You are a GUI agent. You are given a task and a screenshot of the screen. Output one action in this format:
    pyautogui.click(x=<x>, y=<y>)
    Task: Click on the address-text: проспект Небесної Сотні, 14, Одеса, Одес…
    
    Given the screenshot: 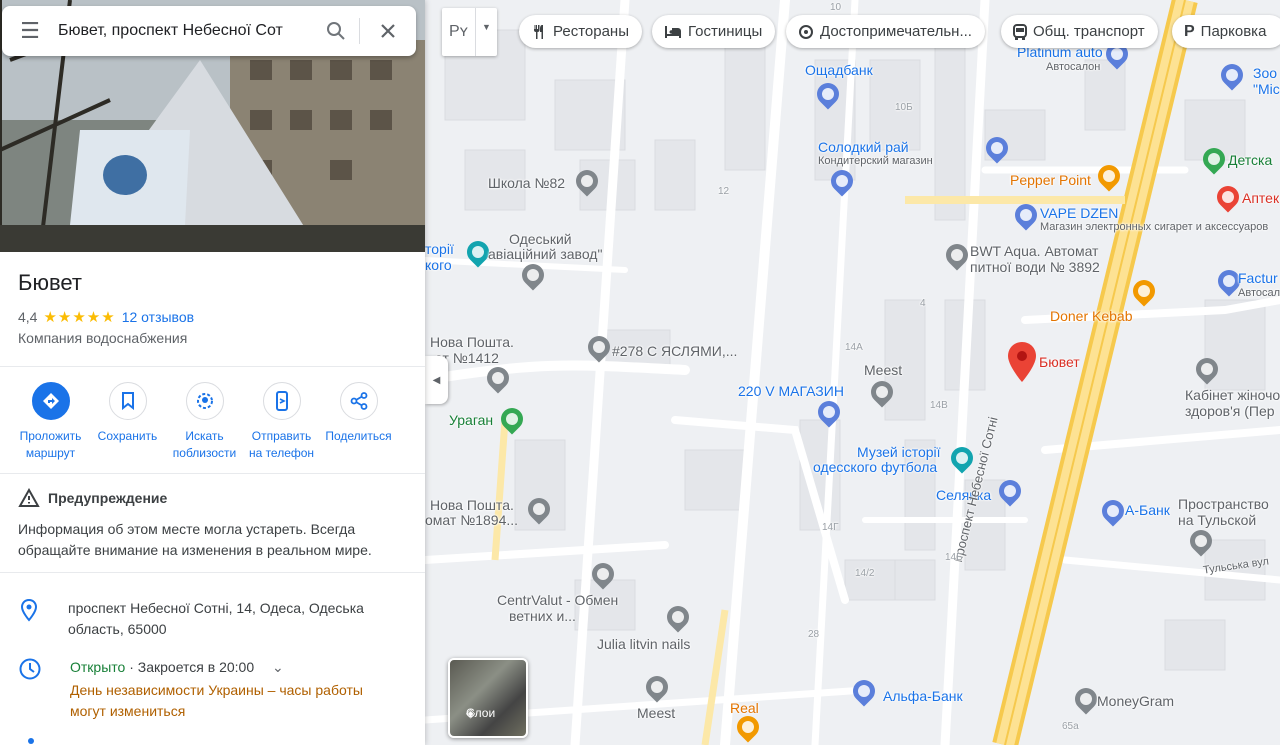 What is the action you would take?
    pyautogui.click(x=216, y=618)
    